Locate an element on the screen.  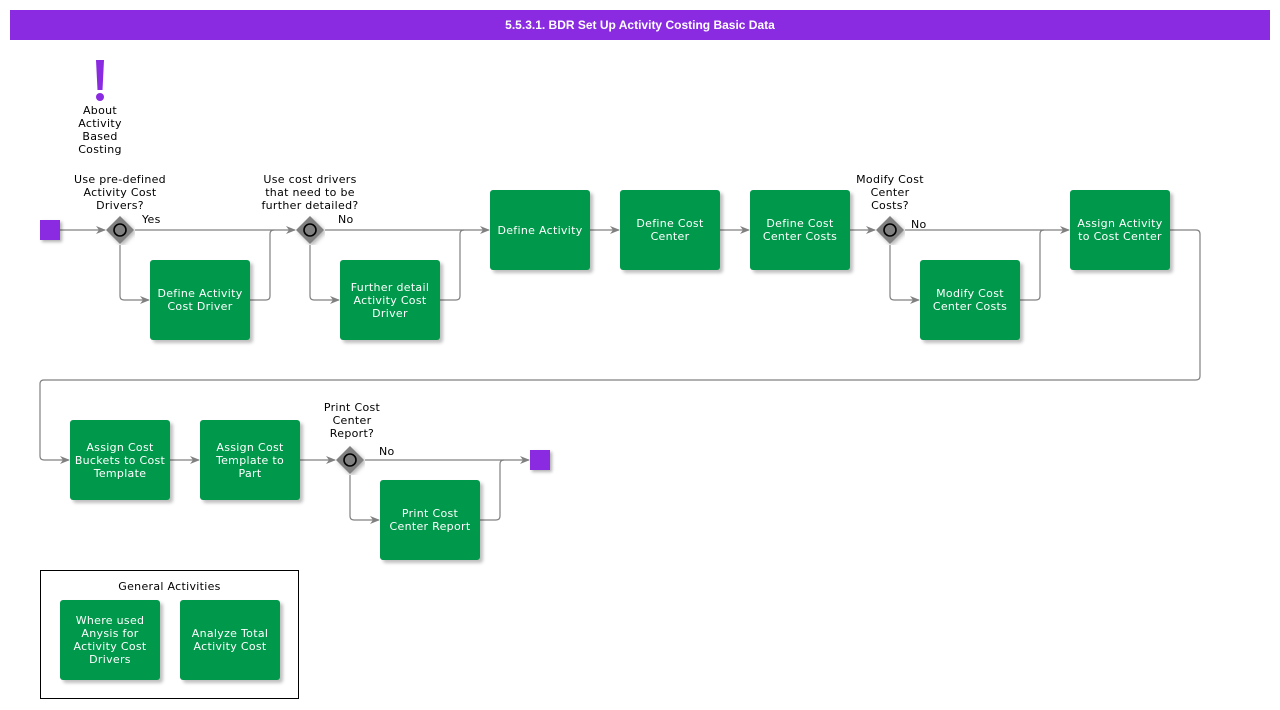
task-label: Define Activity is located at coordinates (540, 230).